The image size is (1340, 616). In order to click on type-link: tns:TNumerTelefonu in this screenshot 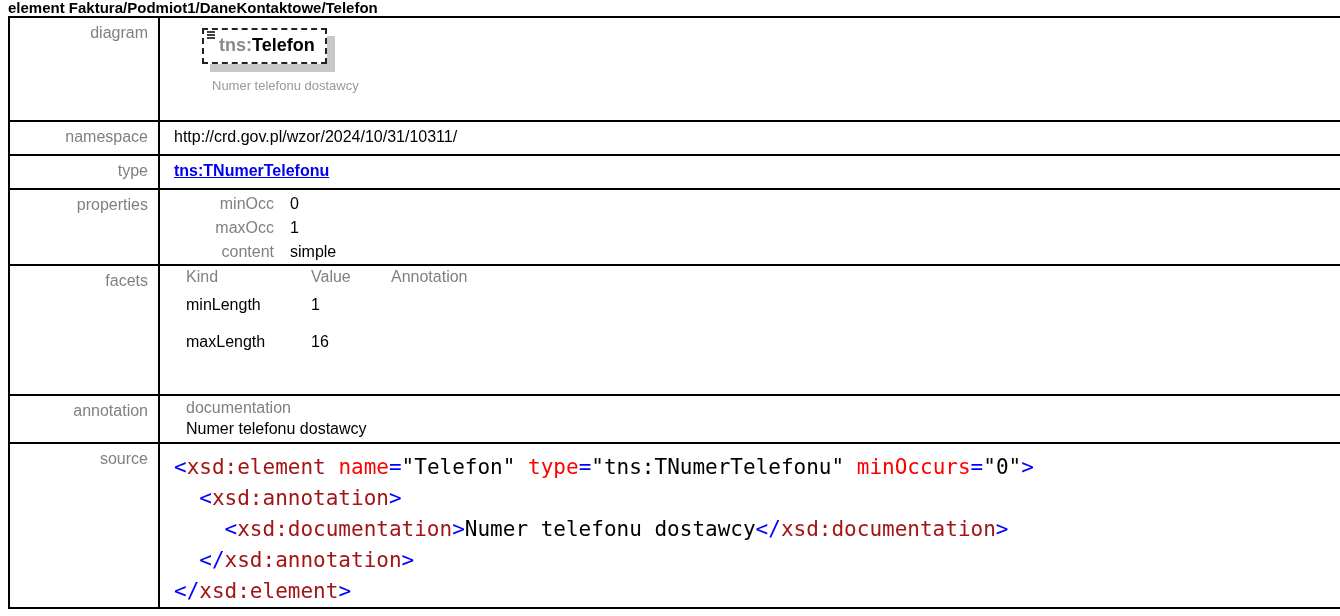, I will do `click(252, 170)`.